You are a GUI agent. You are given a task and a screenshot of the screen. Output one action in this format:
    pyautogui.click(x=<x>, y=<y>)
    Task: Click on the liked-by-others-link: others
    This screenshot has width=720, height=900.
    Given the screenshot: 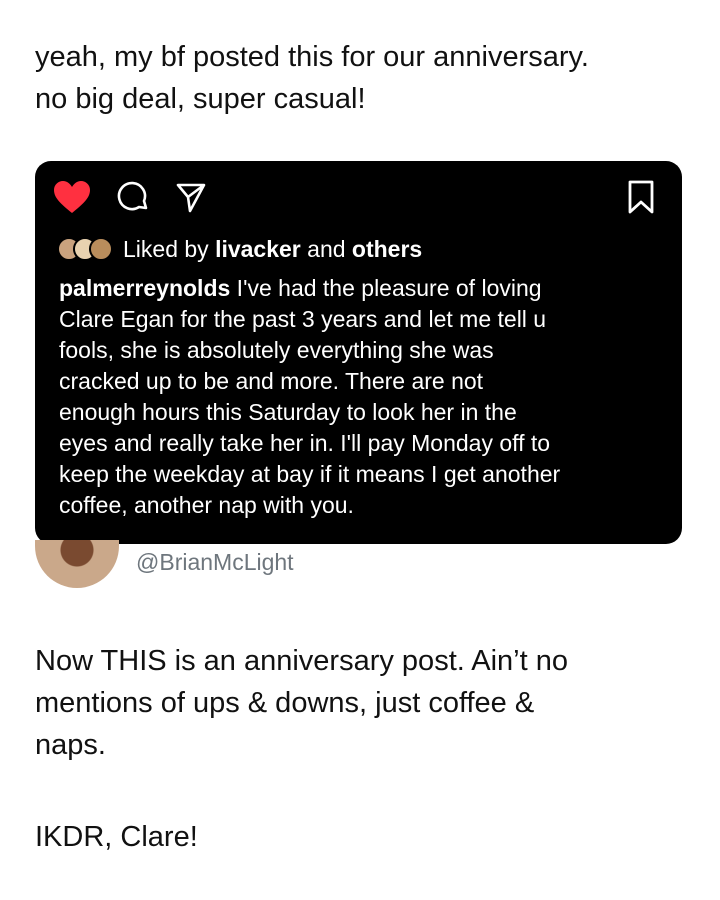 What is the action you would take?
    pyautogui.click(x=387, y=249)
    